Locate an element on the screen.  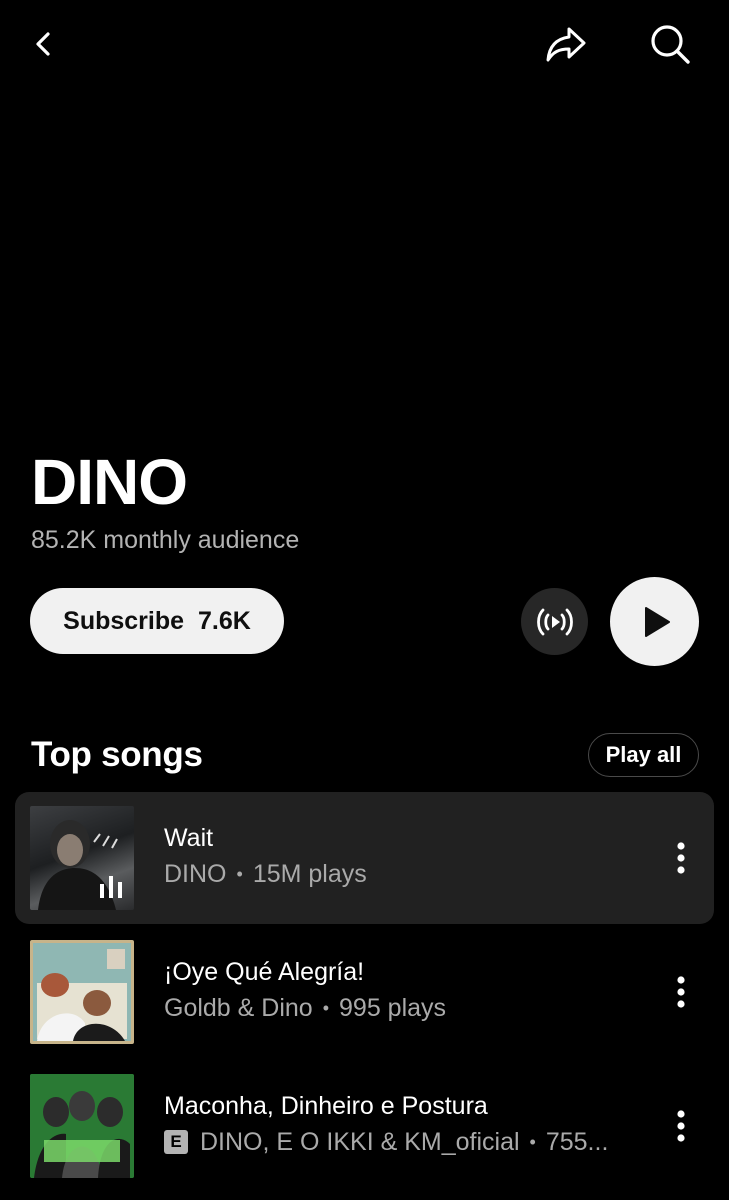
monthly-audience: 85.2K monthly audience is located at coordinates (165, 540).